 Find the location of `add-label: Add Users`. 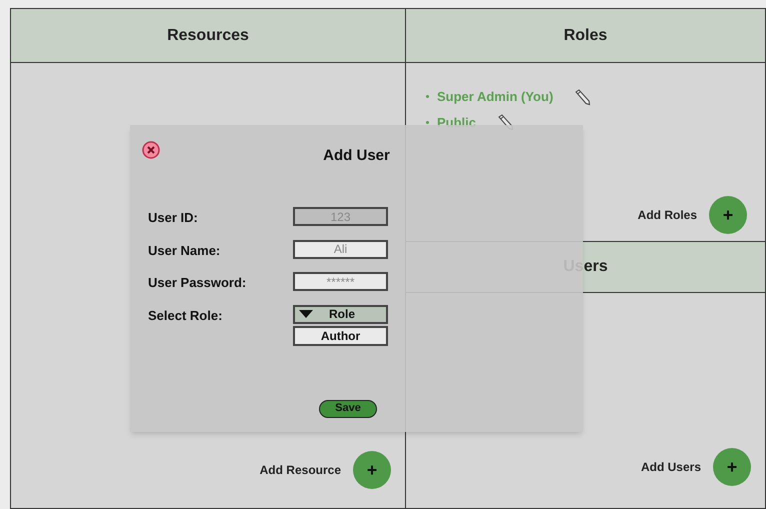

add-label: Add Users is located at coordinates (670, 467).